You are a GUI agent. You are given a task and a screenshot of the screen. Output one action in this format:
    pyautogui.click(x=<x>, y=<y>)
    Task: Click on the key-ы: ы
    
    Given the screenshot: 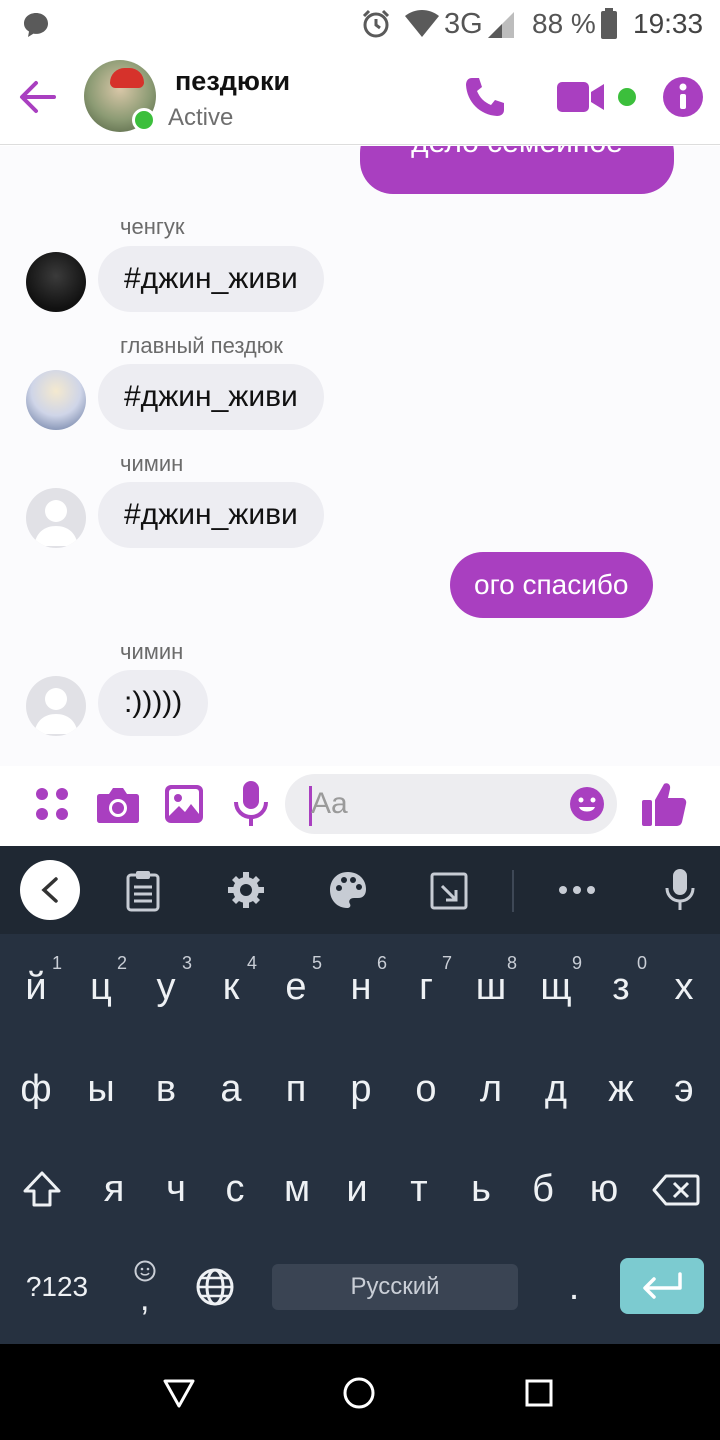 What is the action you would take?
    pyautogui.click(x=101, y=1089)
    